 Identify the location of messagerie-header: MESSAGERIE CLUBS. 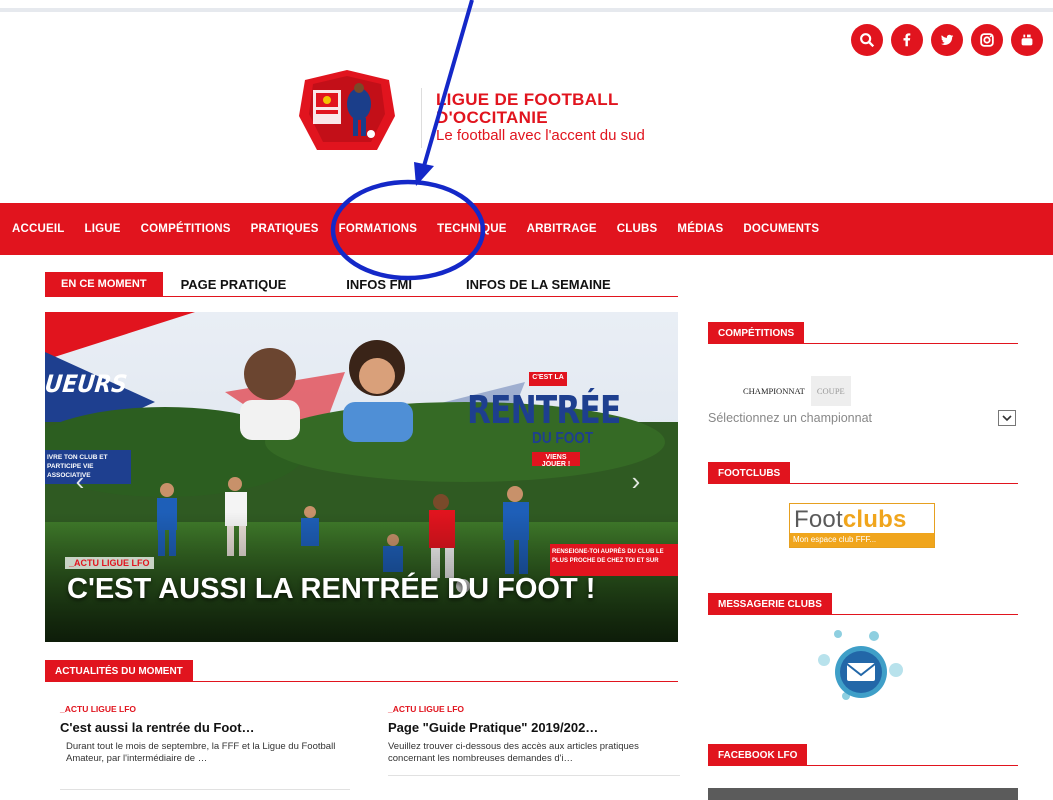
(863, 604).